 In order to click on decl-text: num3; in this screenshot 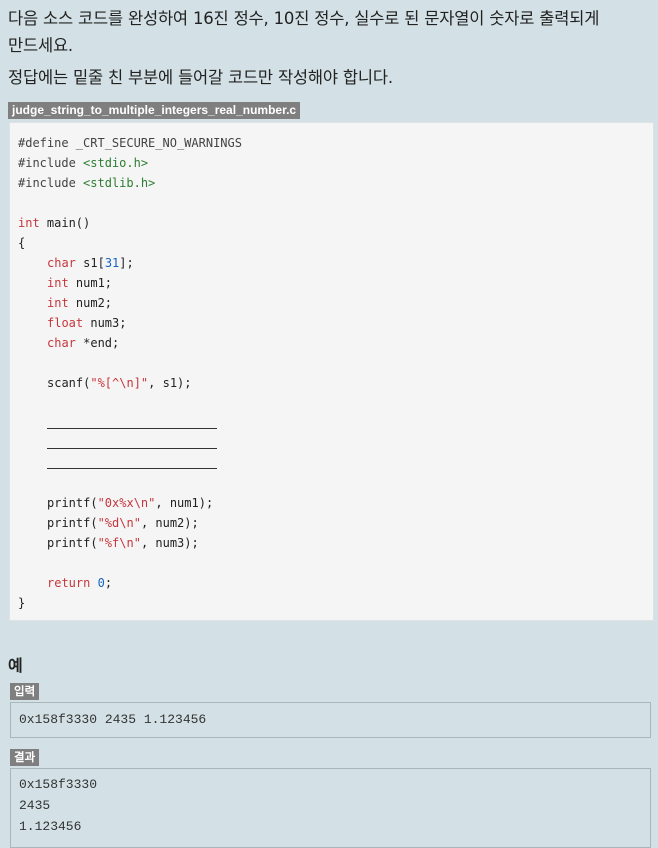, I will do `click(105, 323)`.